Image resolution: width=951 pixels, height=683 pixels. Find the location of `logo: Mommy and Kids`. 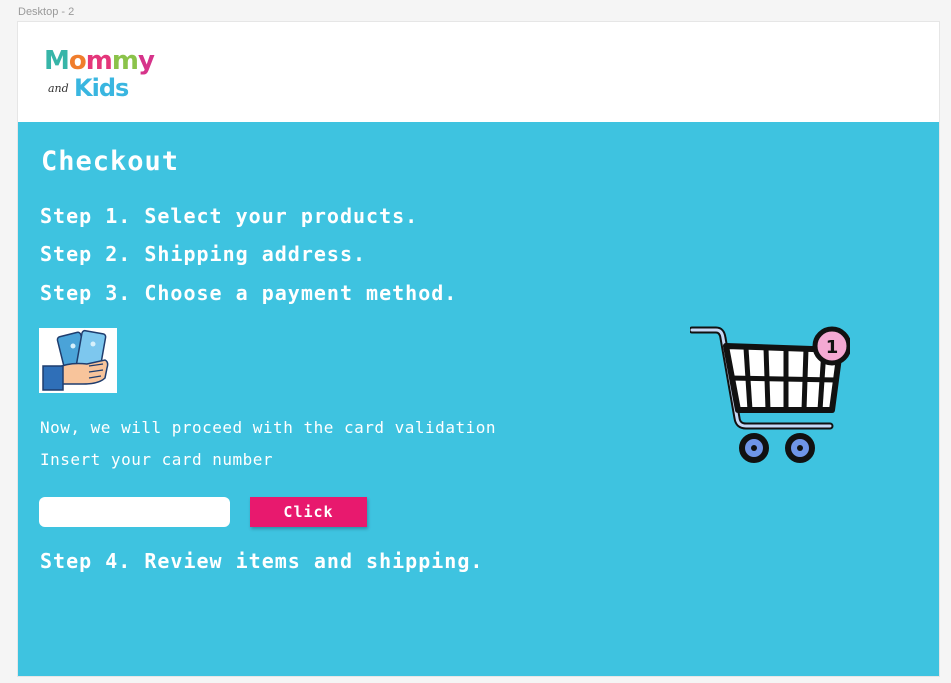

logo: Mommy and Kids is located at coordinates (101, 78).